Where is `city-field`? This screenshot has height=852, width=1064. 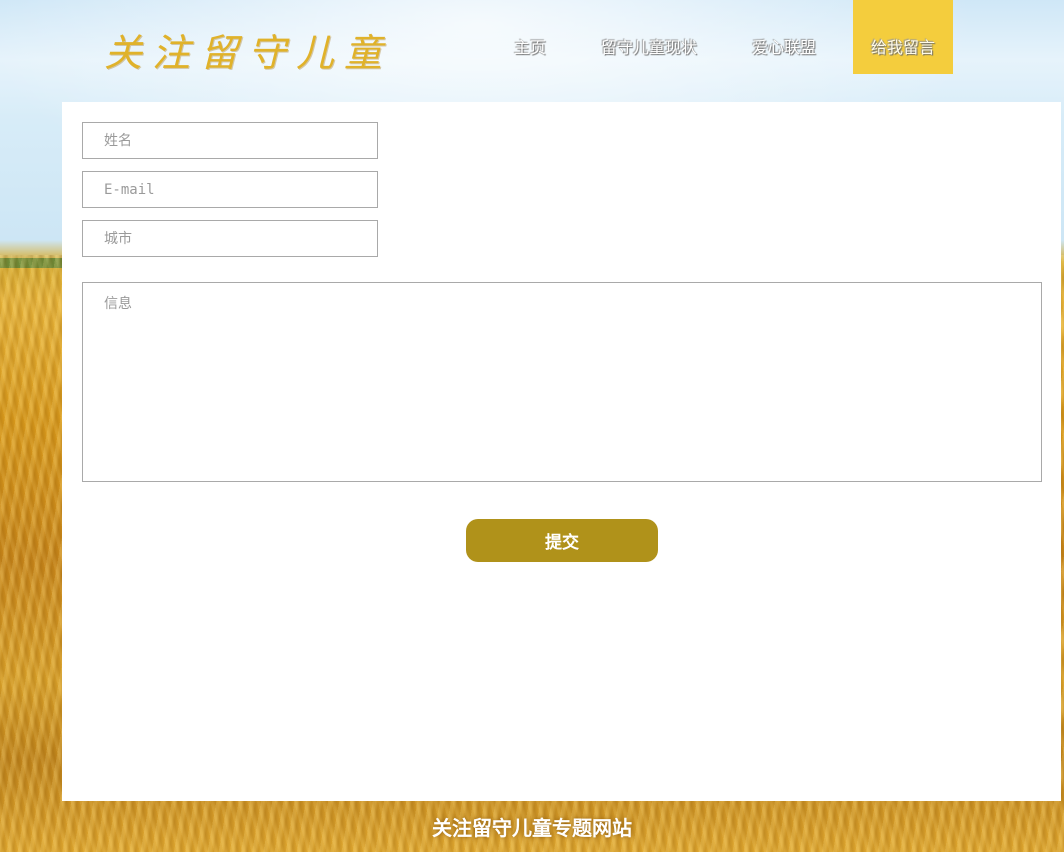
city-field is located at coordinates (230, 238).